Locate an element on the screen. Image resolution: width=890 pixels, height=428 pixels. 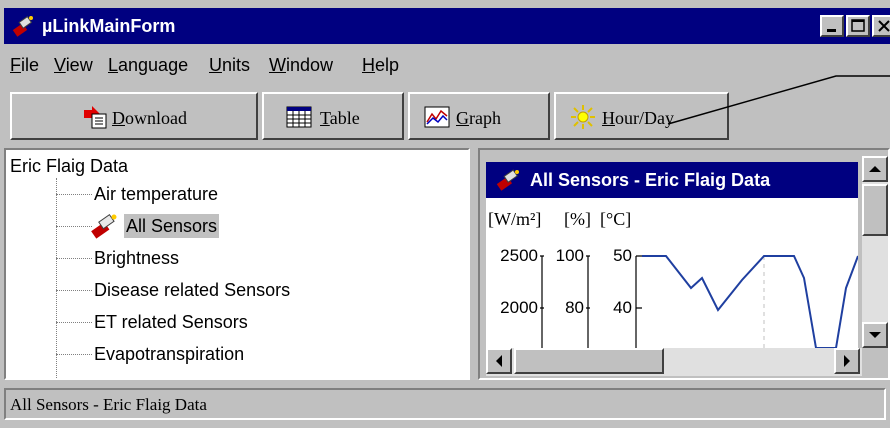
menu-units: Units is located at coordinates (229, 65).